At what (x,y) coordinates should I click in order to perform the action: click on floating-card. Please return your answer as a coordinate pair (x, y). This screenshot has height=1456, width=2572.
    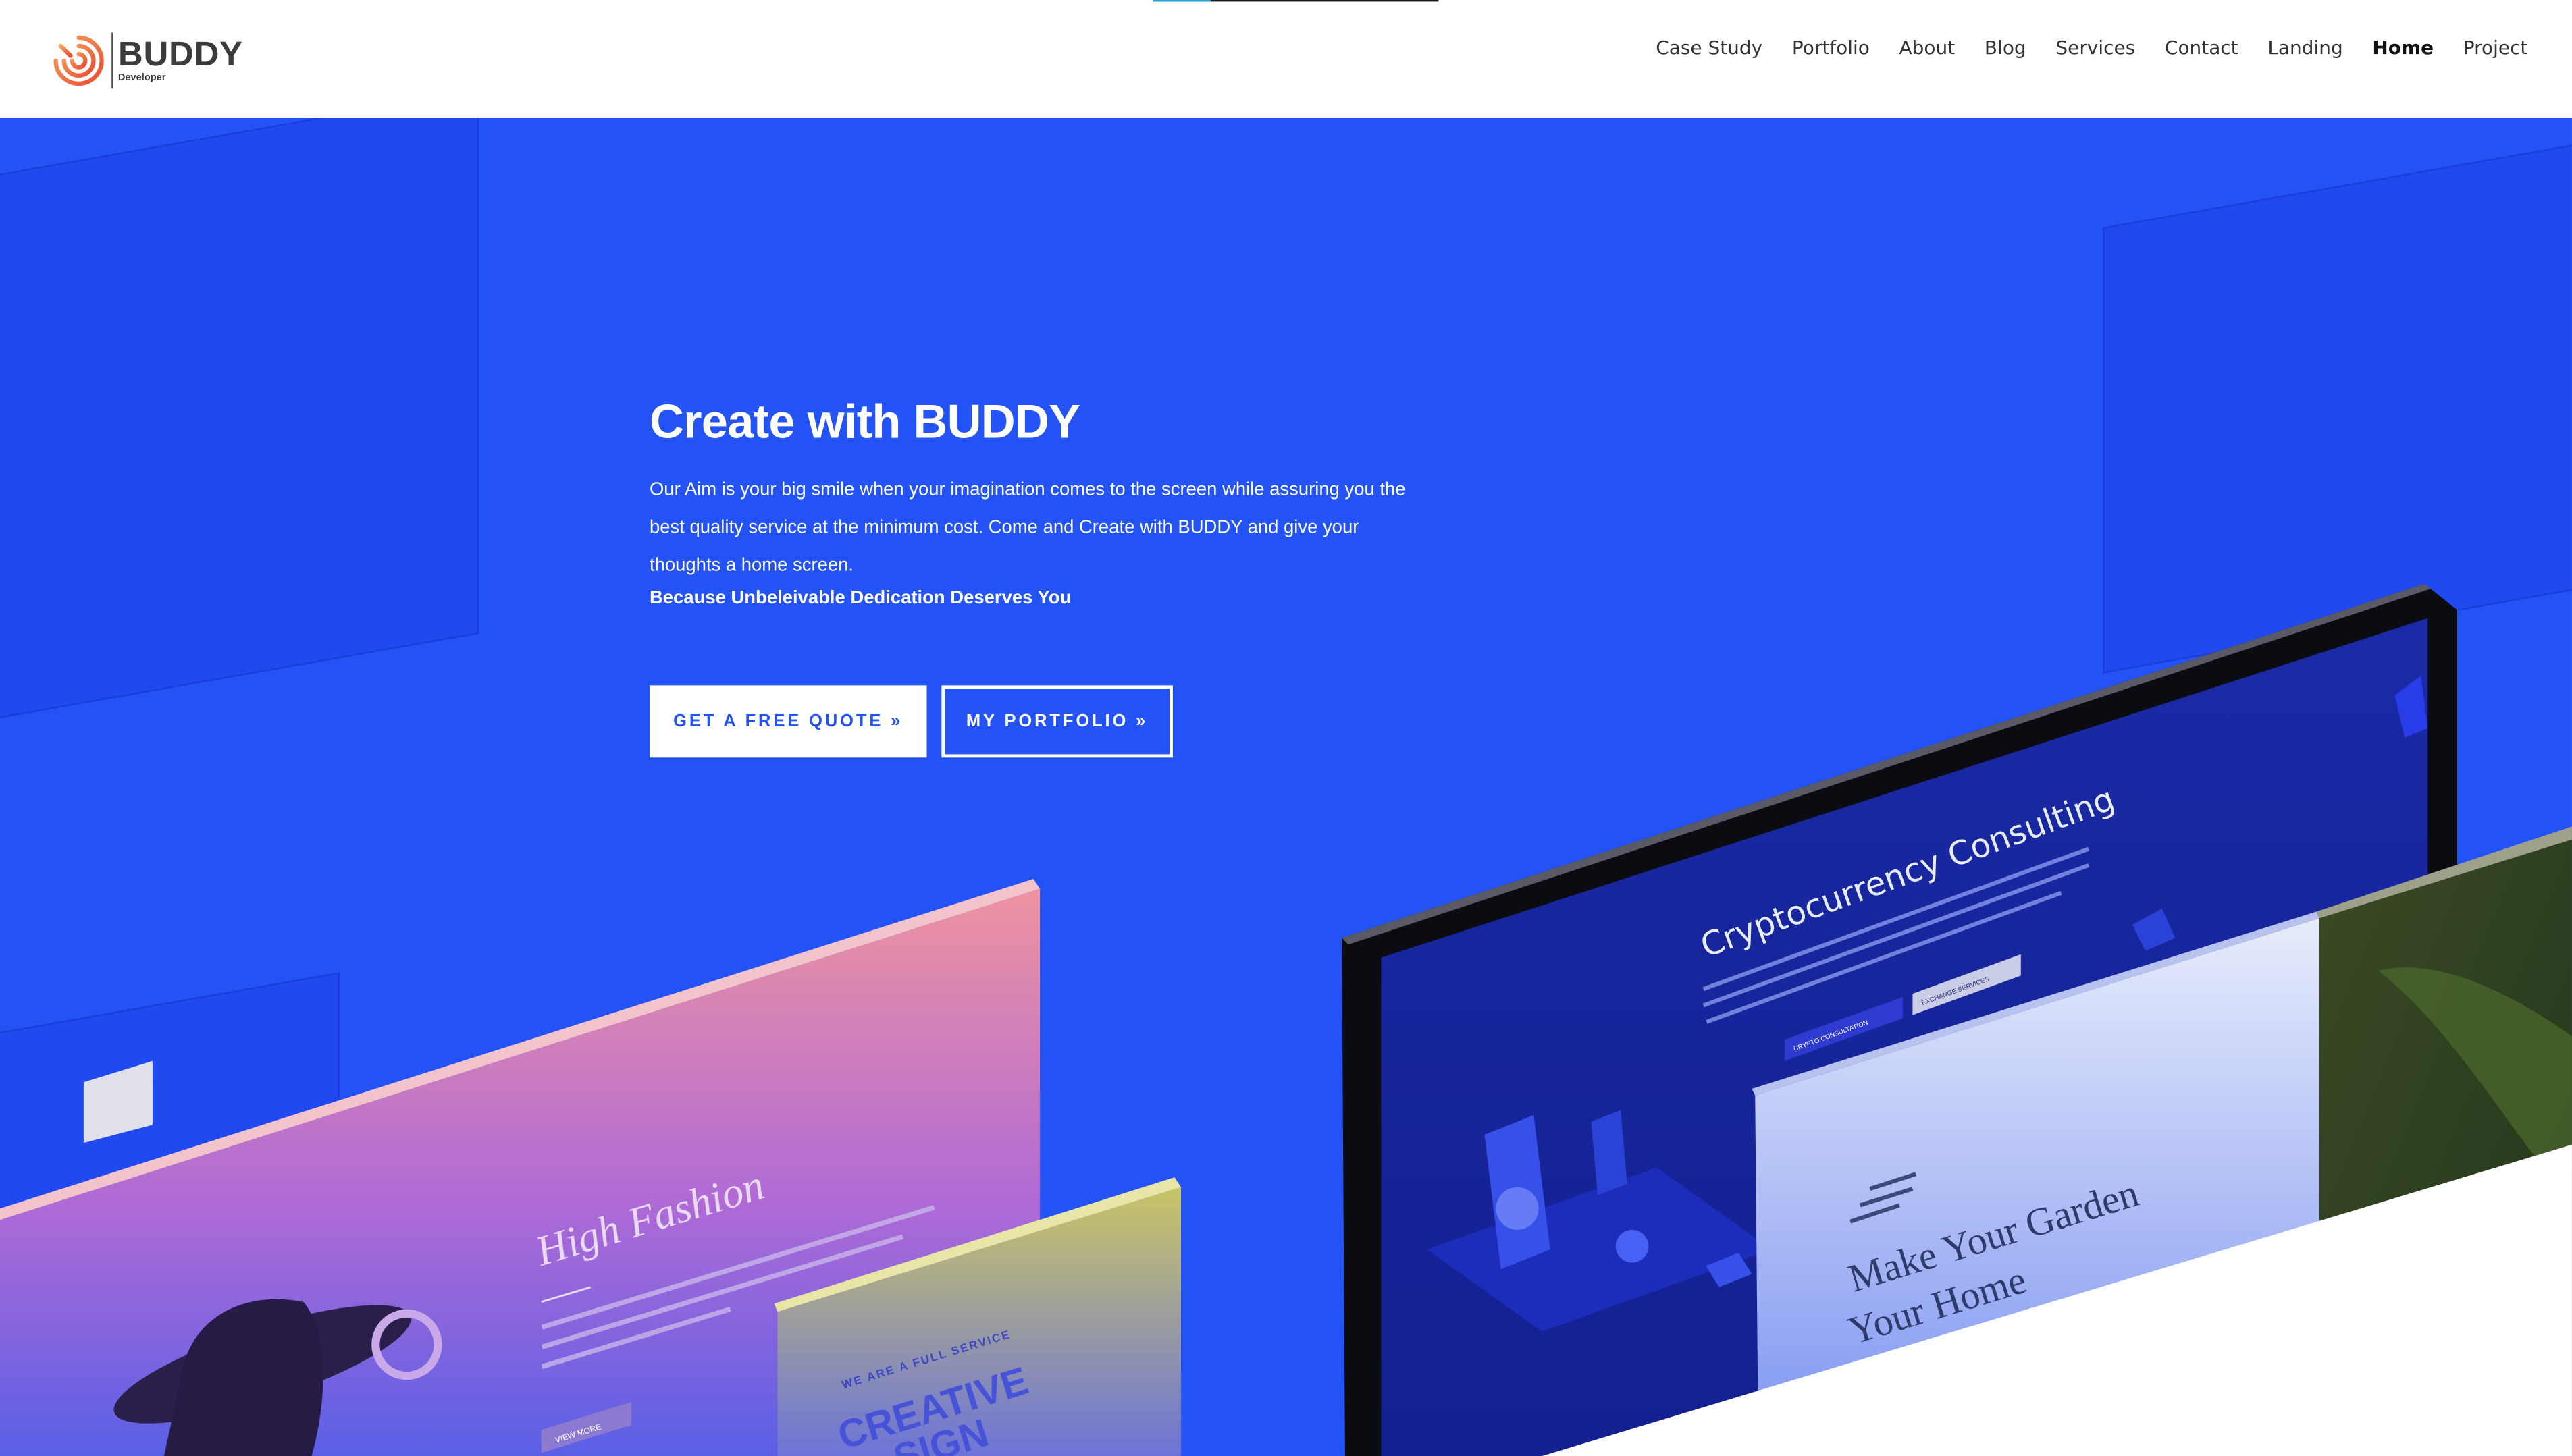
    Looking at the image, I should click on (118, 1101).